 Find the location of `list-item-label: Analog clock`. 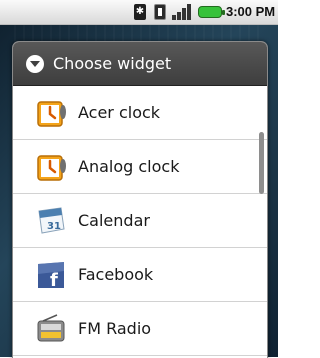

list-item-label: Analog clock is located at coordinates (129, 166).